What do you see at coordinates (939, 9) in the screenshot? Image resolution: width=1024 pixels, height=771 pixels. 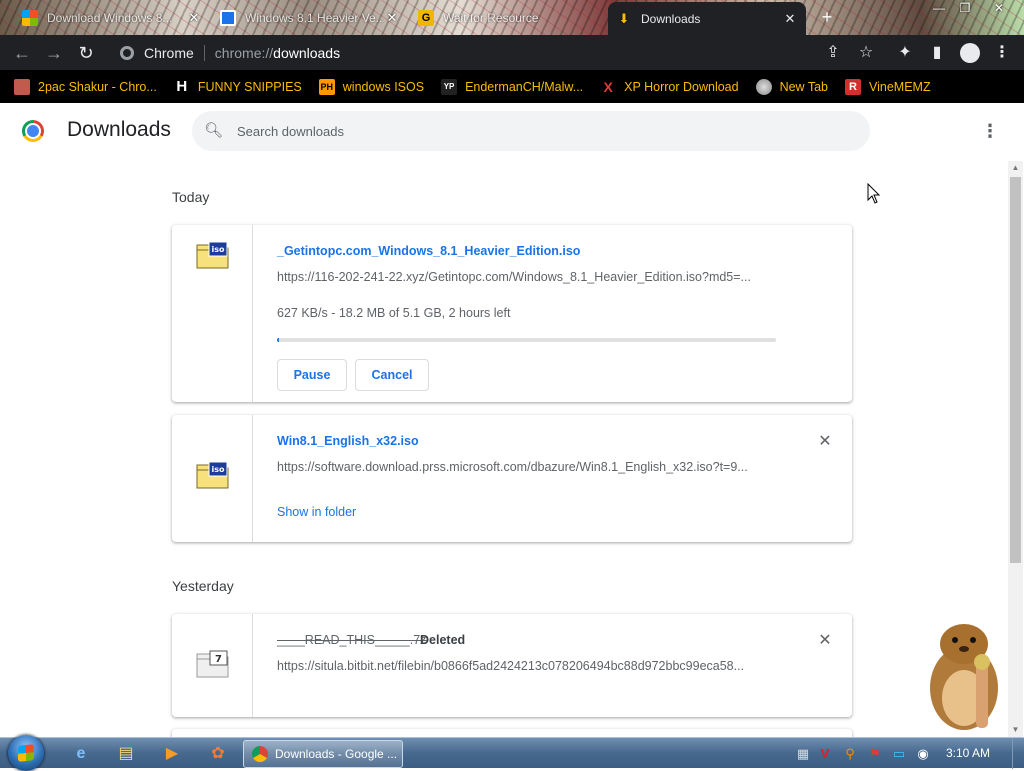 I see `minimize-button: —` at bounding box center [939, 9].